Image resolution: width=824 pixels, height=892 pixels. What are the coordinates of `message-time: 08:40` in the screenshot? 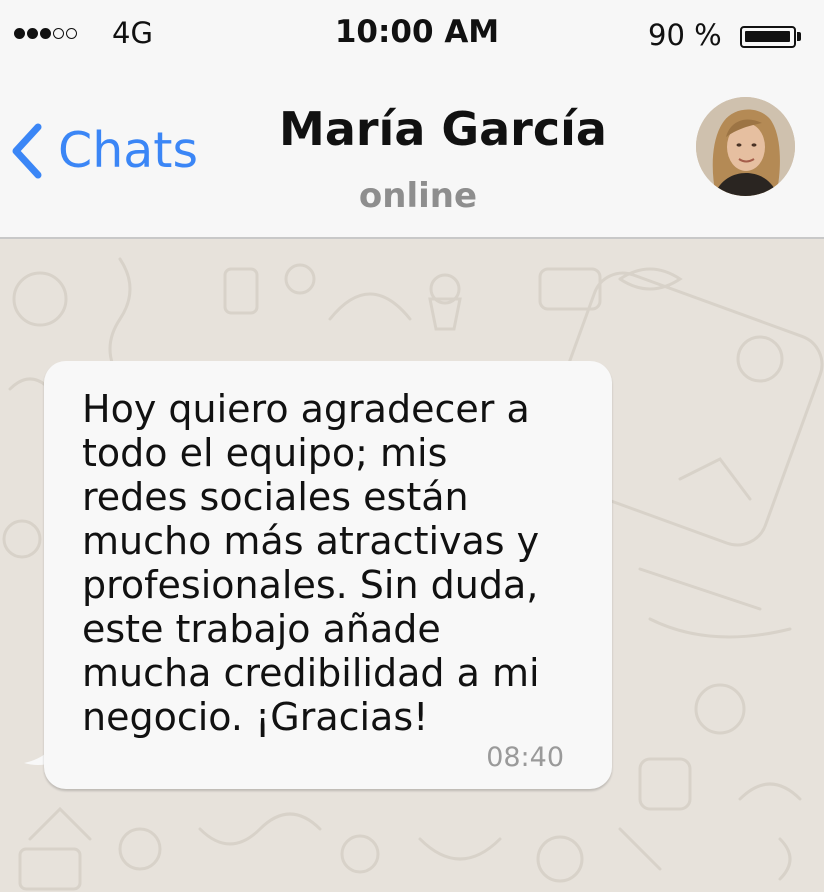 It's located at (525, 757).